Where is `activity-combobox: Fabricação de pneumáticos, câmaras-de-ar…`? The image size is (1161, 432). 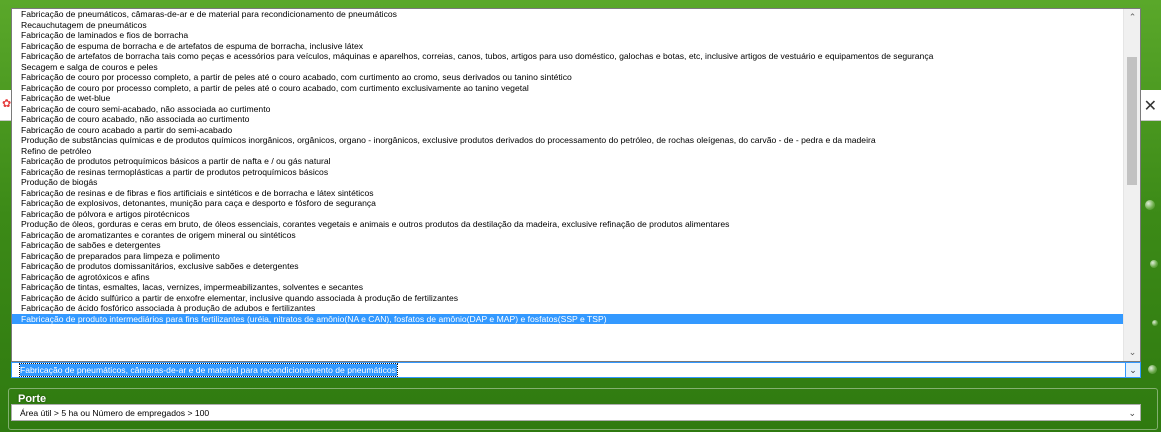 activity-combobox: Fabricação de pneumáticos, câmaras-de-ar… is located at coordinates (576, 370).